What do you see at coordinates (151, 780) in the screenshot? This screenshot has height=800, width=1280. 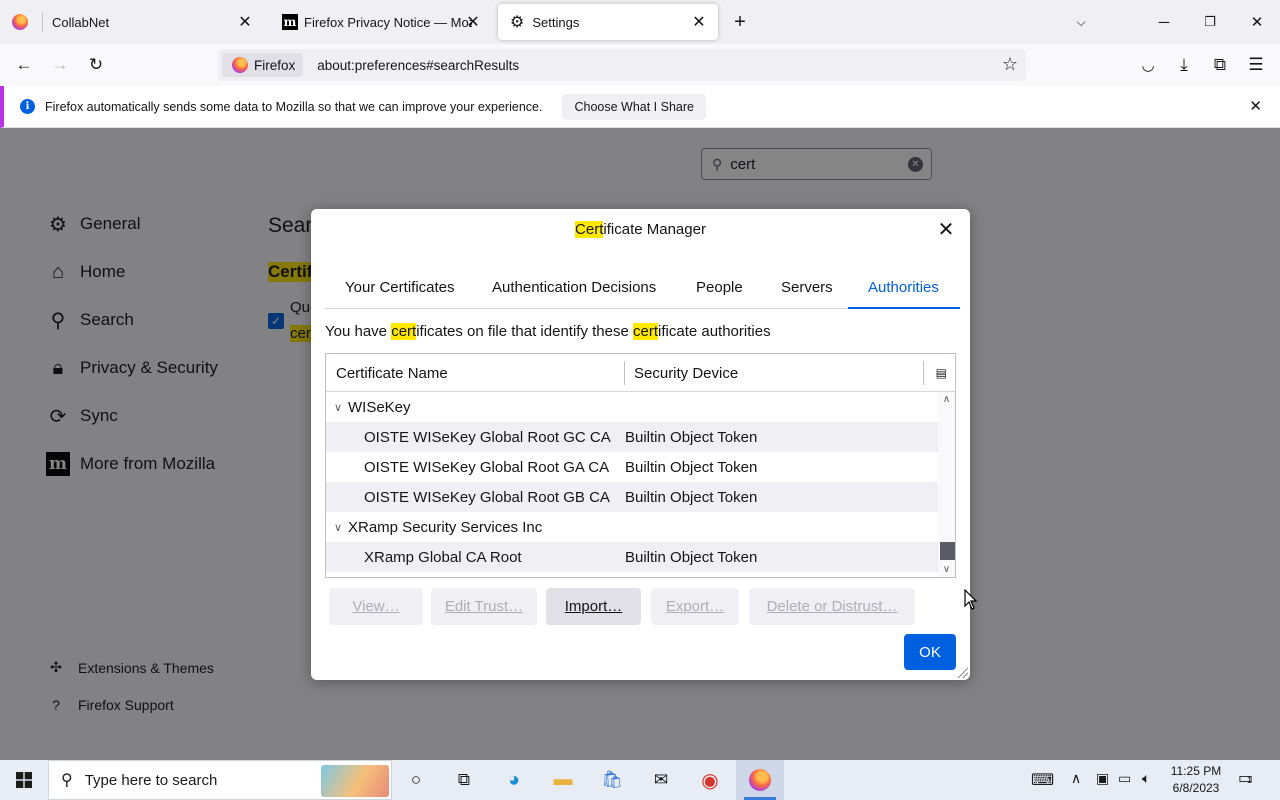 I see `search-placeholder: Type here to search` at bounding box center [151, 780].